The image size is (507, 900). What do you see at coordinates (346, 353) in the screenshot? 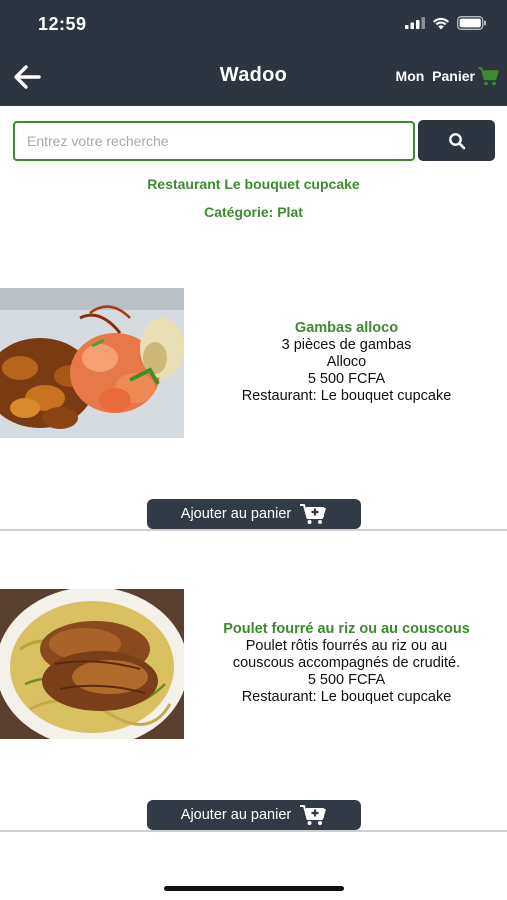
I see `product-description: 3 pièces de gambas Alloco` at bounding box center [346, 353].